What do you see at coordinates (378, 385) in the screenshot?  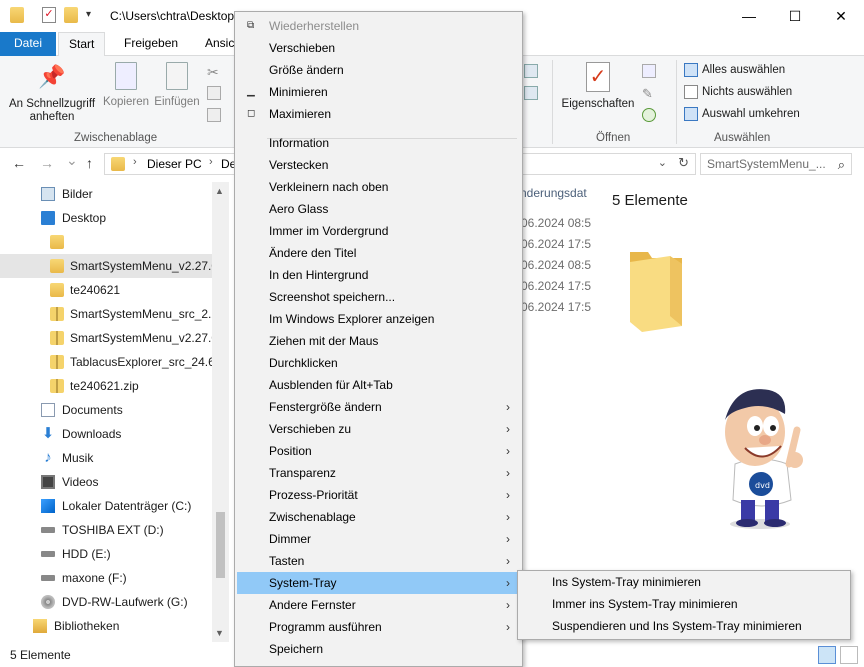 I see `menu-item-hide-alt-tab: Ausblenden für Alt+Tab` at bounding box center [378, 385].